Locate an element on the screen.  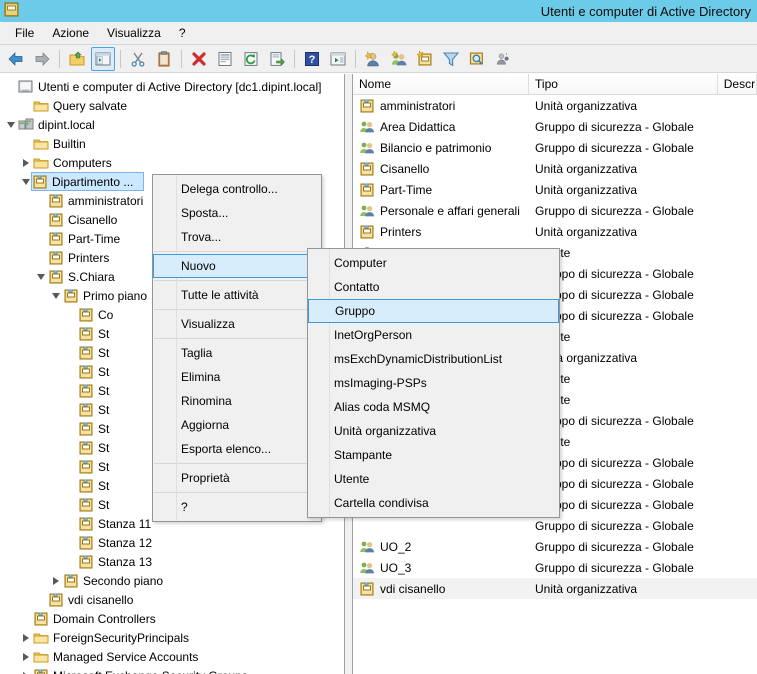
tree-item-content: Builtin is located at coordinates (61, 144).